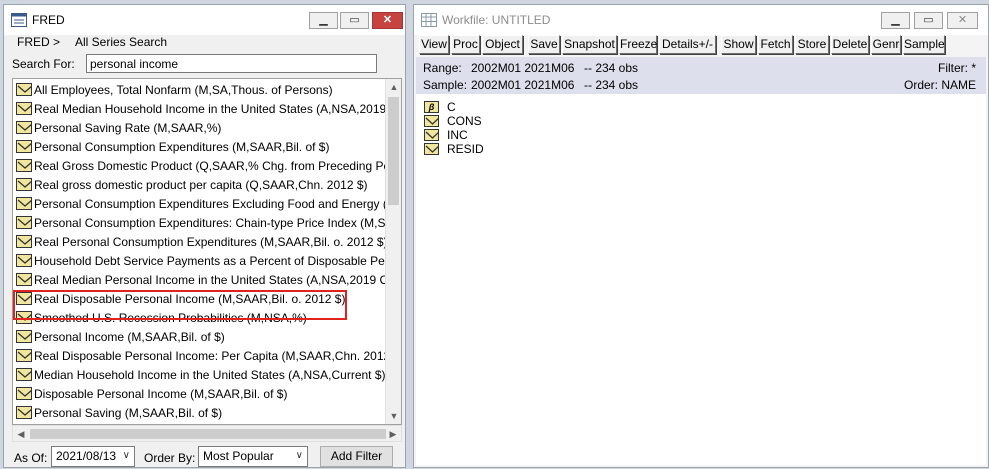 The image size is (989, 469). I want to click on scroll-down-icon: ▼, so click(393, 416).